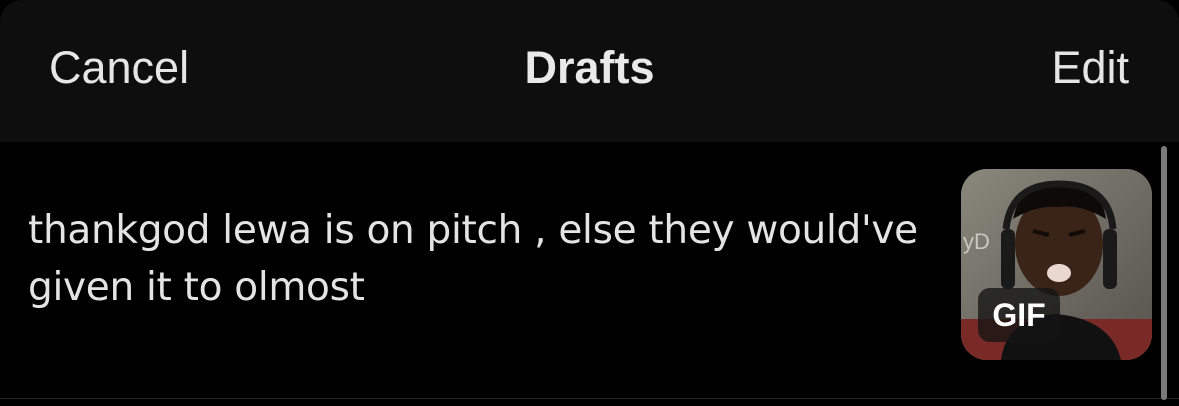 The width and height of the screenshot is (1179, 406). Describe the element at coordinates (1019, 315) in the screenshot. I see `gif-badge: GIF` at that location.